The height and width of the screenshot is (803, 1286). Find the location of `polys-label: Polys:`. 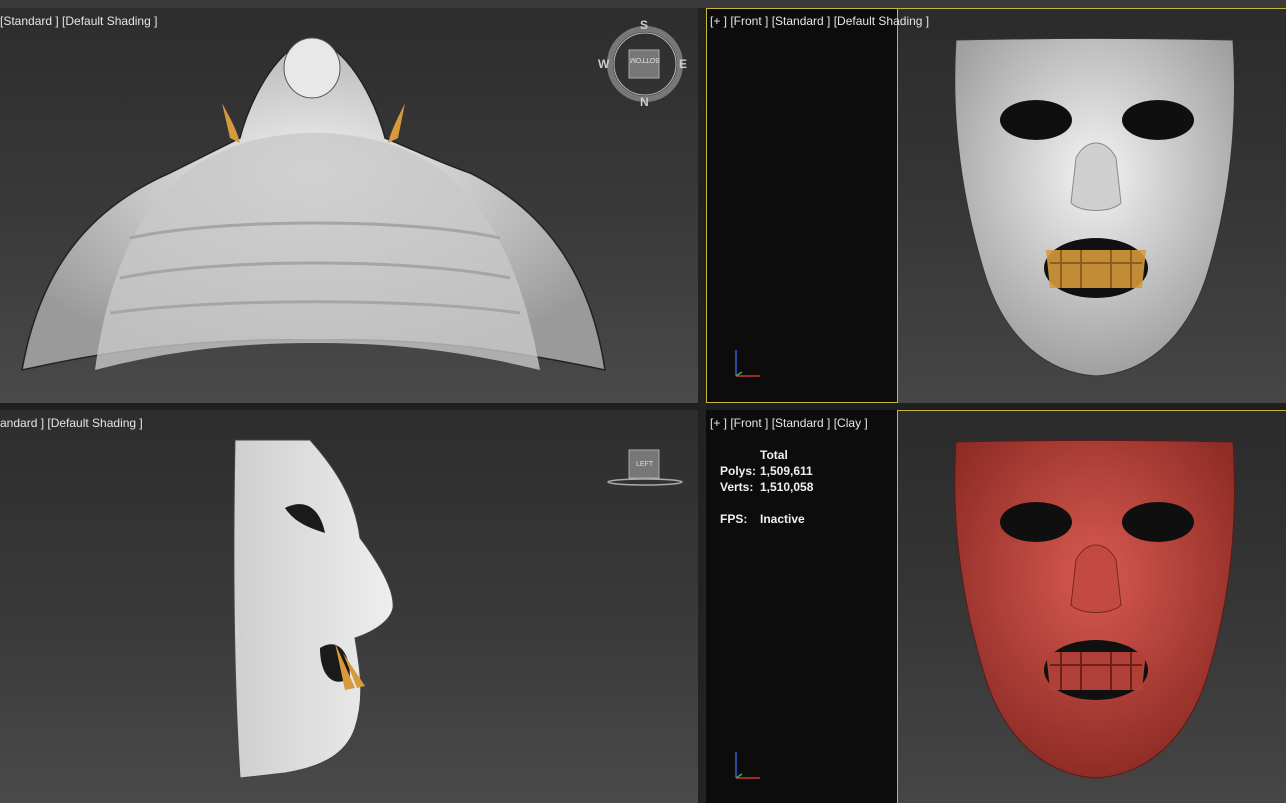

polys-label: Polys: is located at coordinates (738, 471).